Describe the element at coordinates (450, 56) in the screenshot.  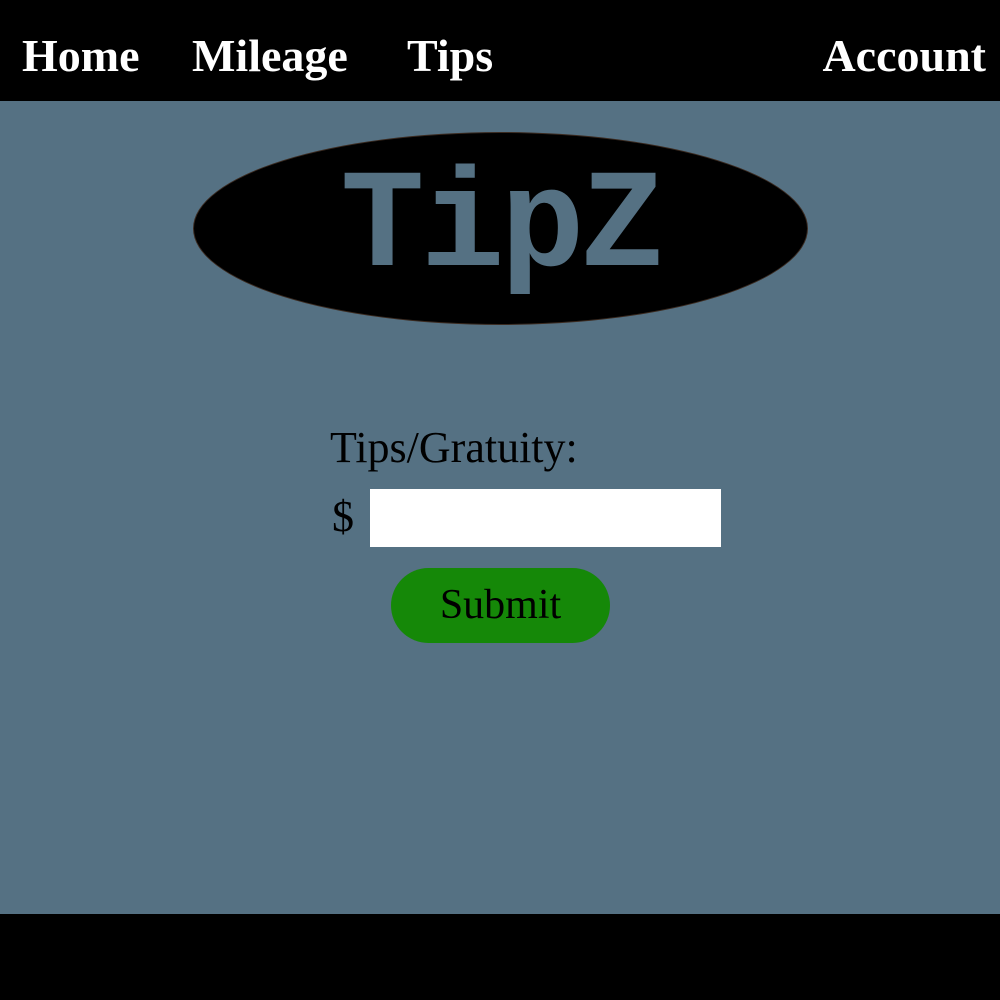
I see `nav-tips-link: Tips` at that location.